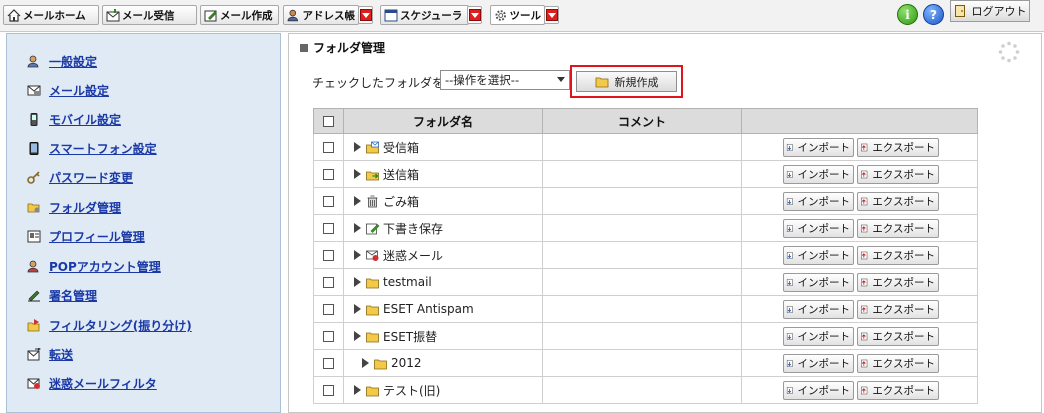 The width and height of the screenshot is (1044, 413). I want to click on folder-name: 下書き保存, so click(413, 228).